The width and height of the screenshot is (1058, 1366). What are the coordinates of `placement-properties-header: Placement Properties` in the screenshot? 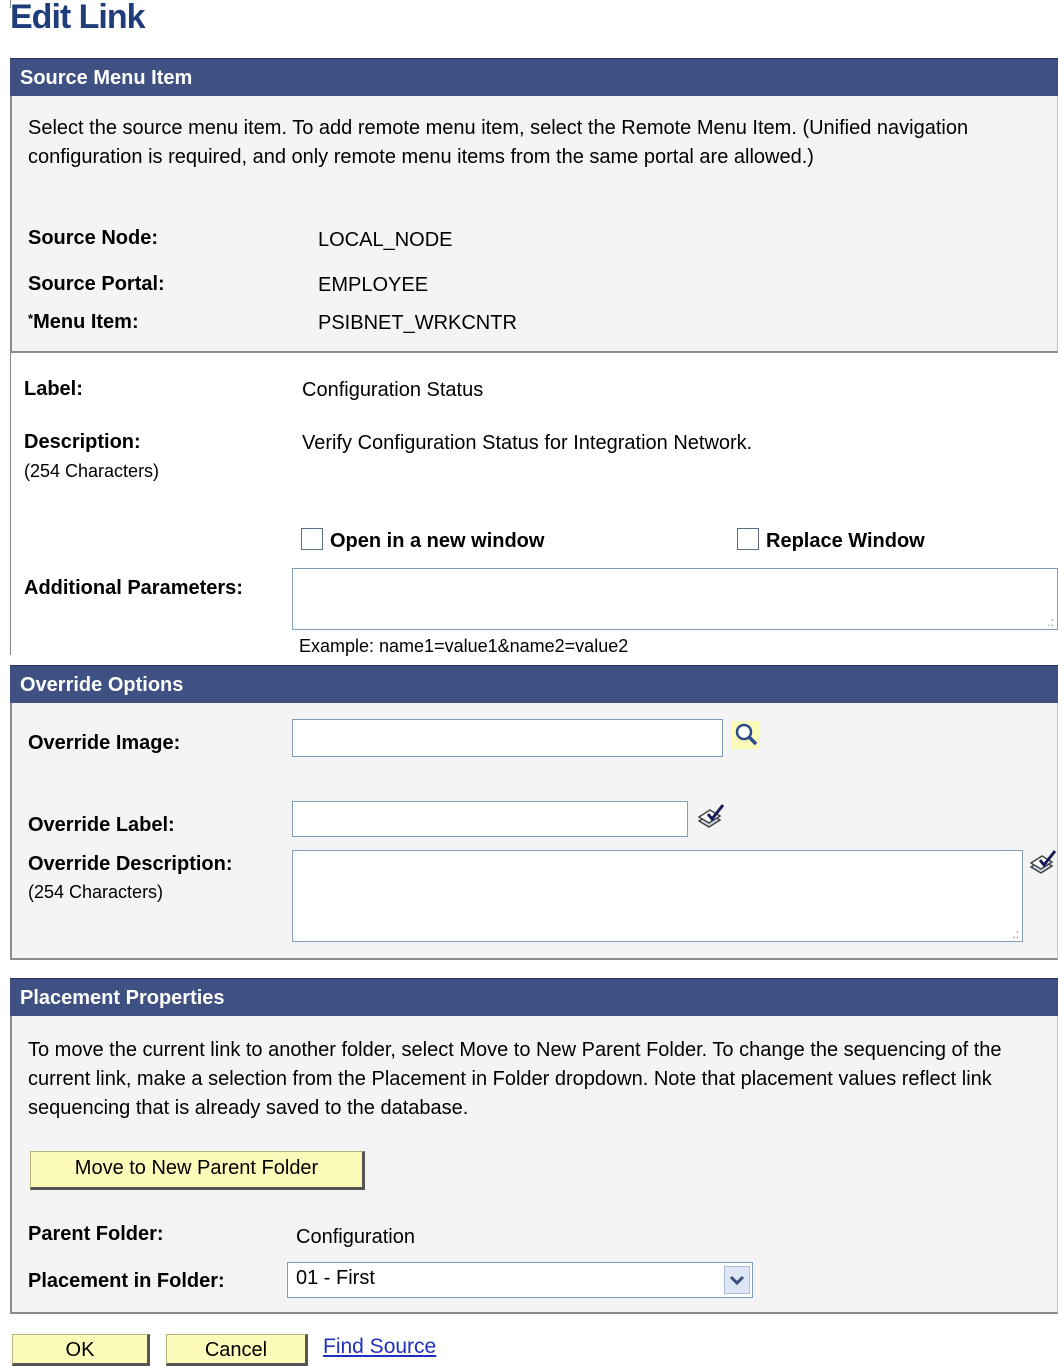 It's located at (534, 997).